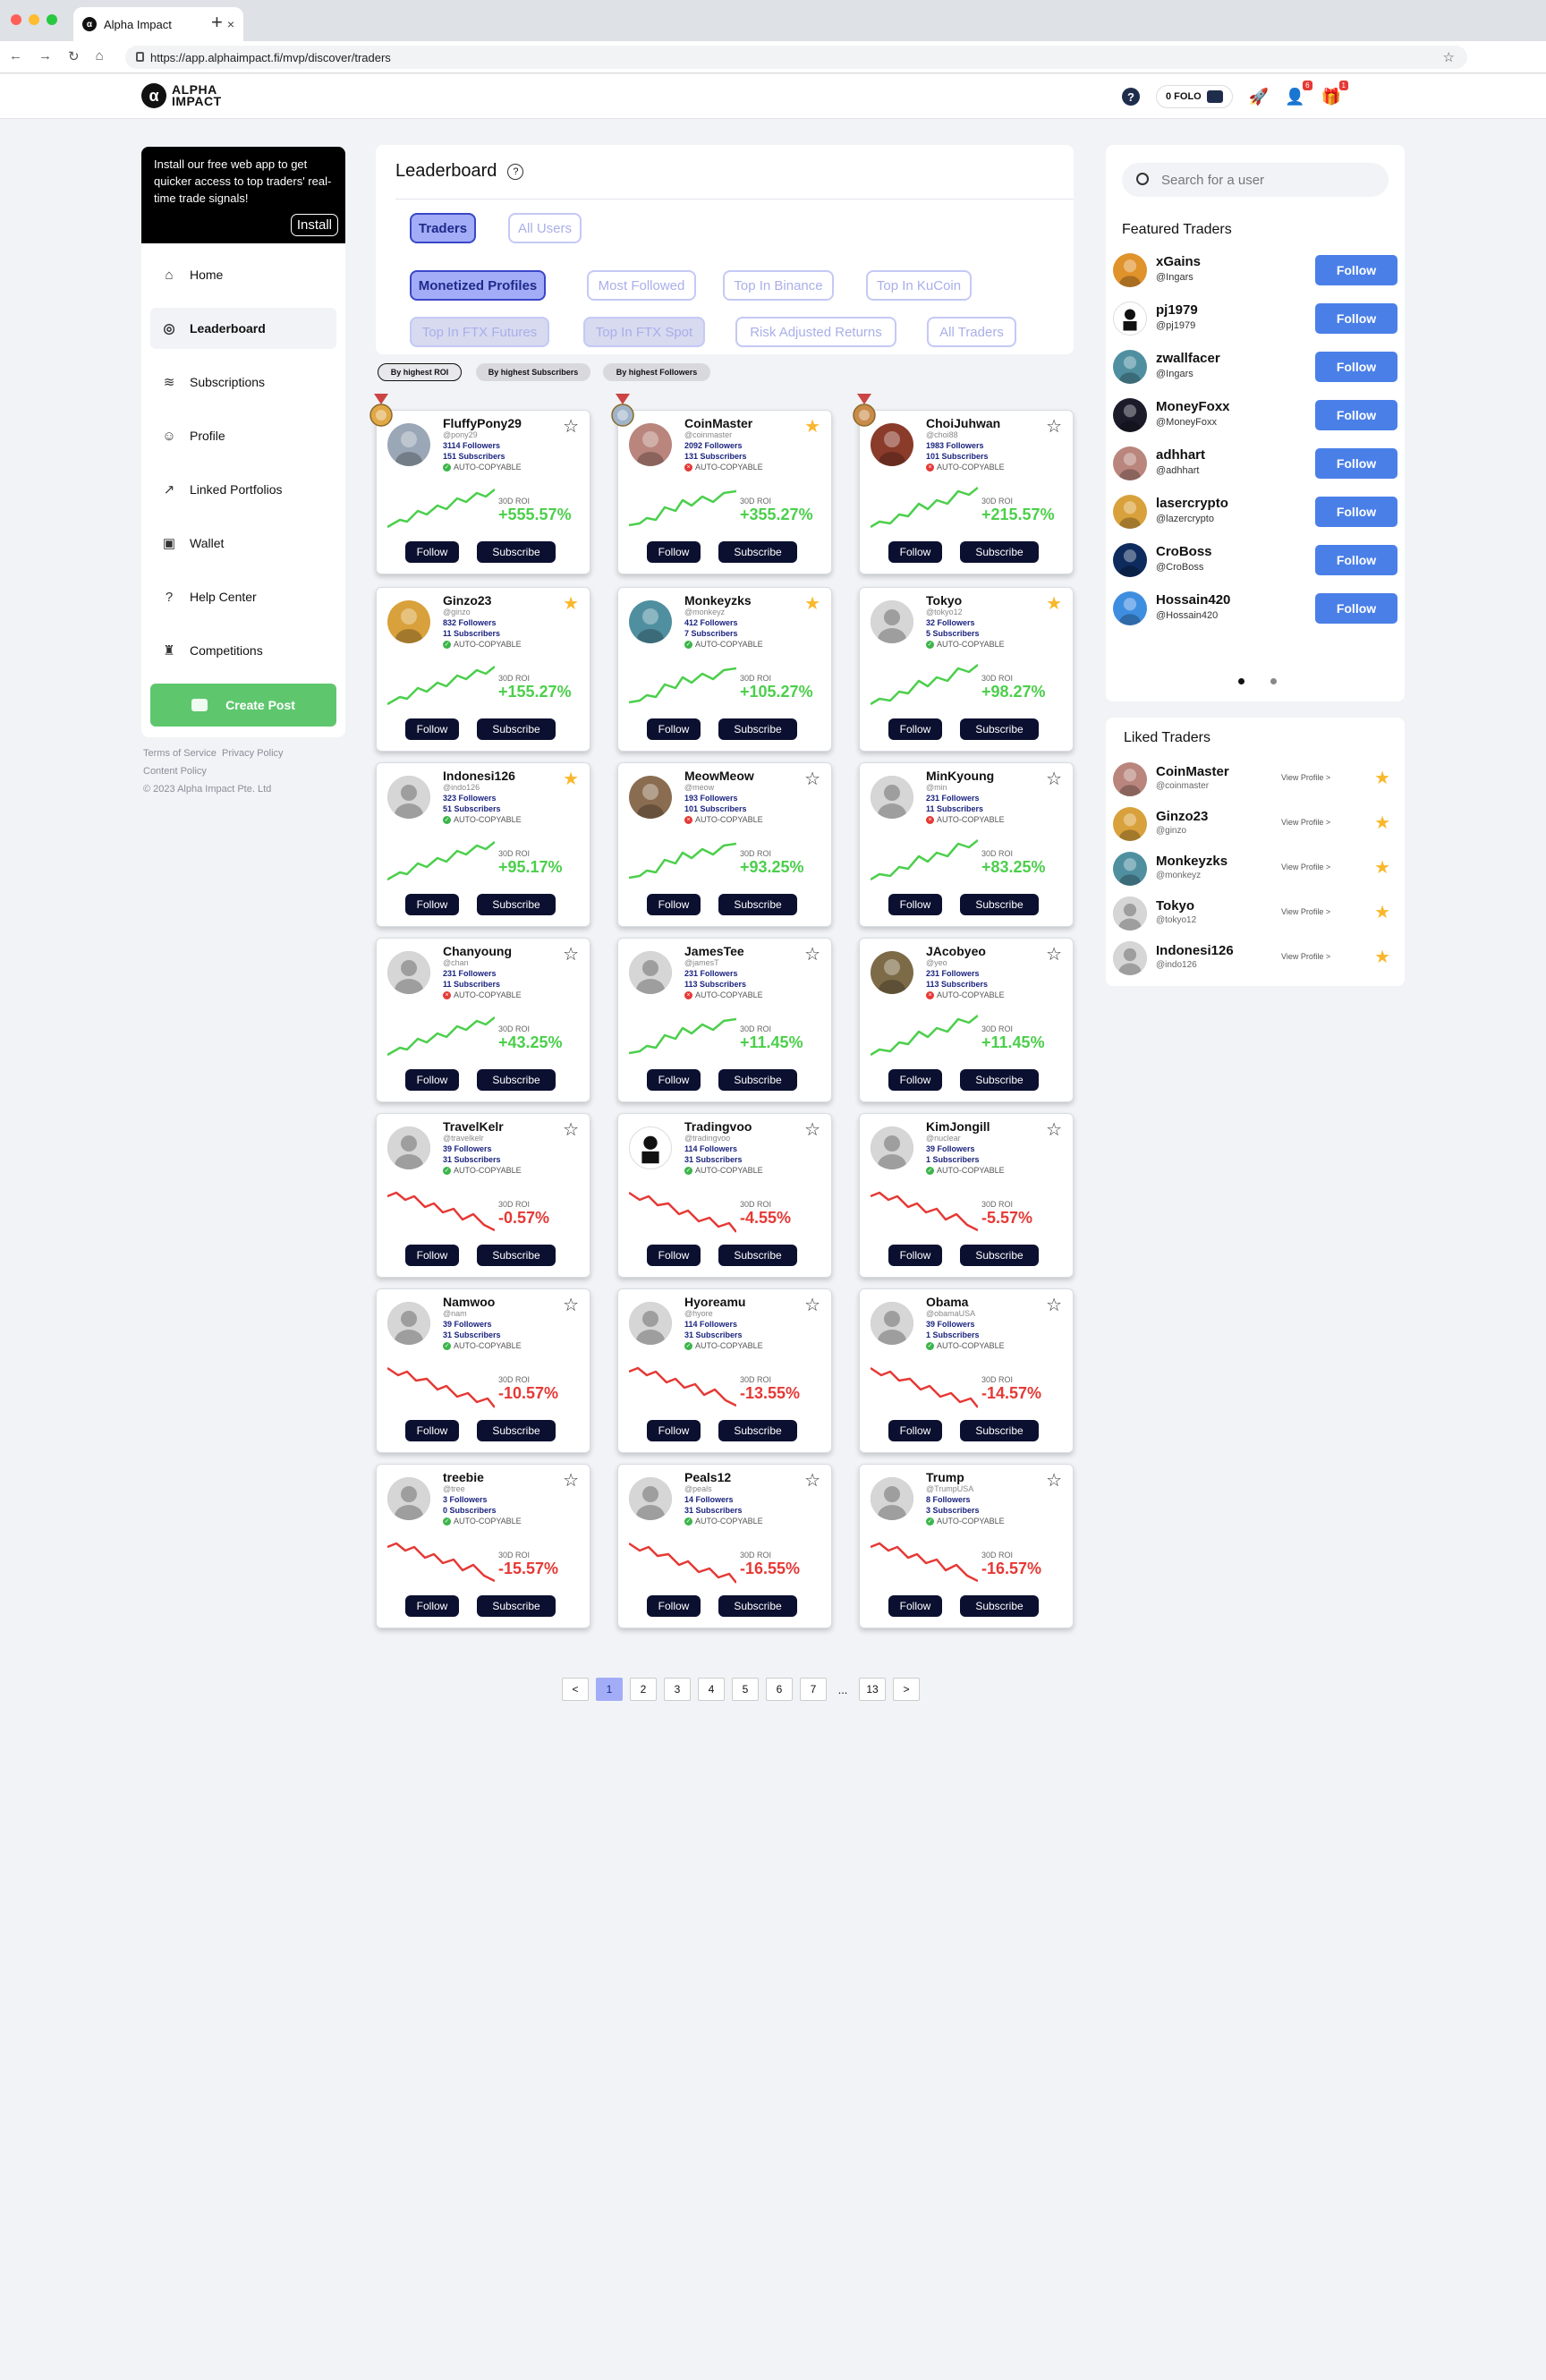 The image size is (1546, 2380). I want to click on trader-name: Tradingvoo, so click(718, 1126).